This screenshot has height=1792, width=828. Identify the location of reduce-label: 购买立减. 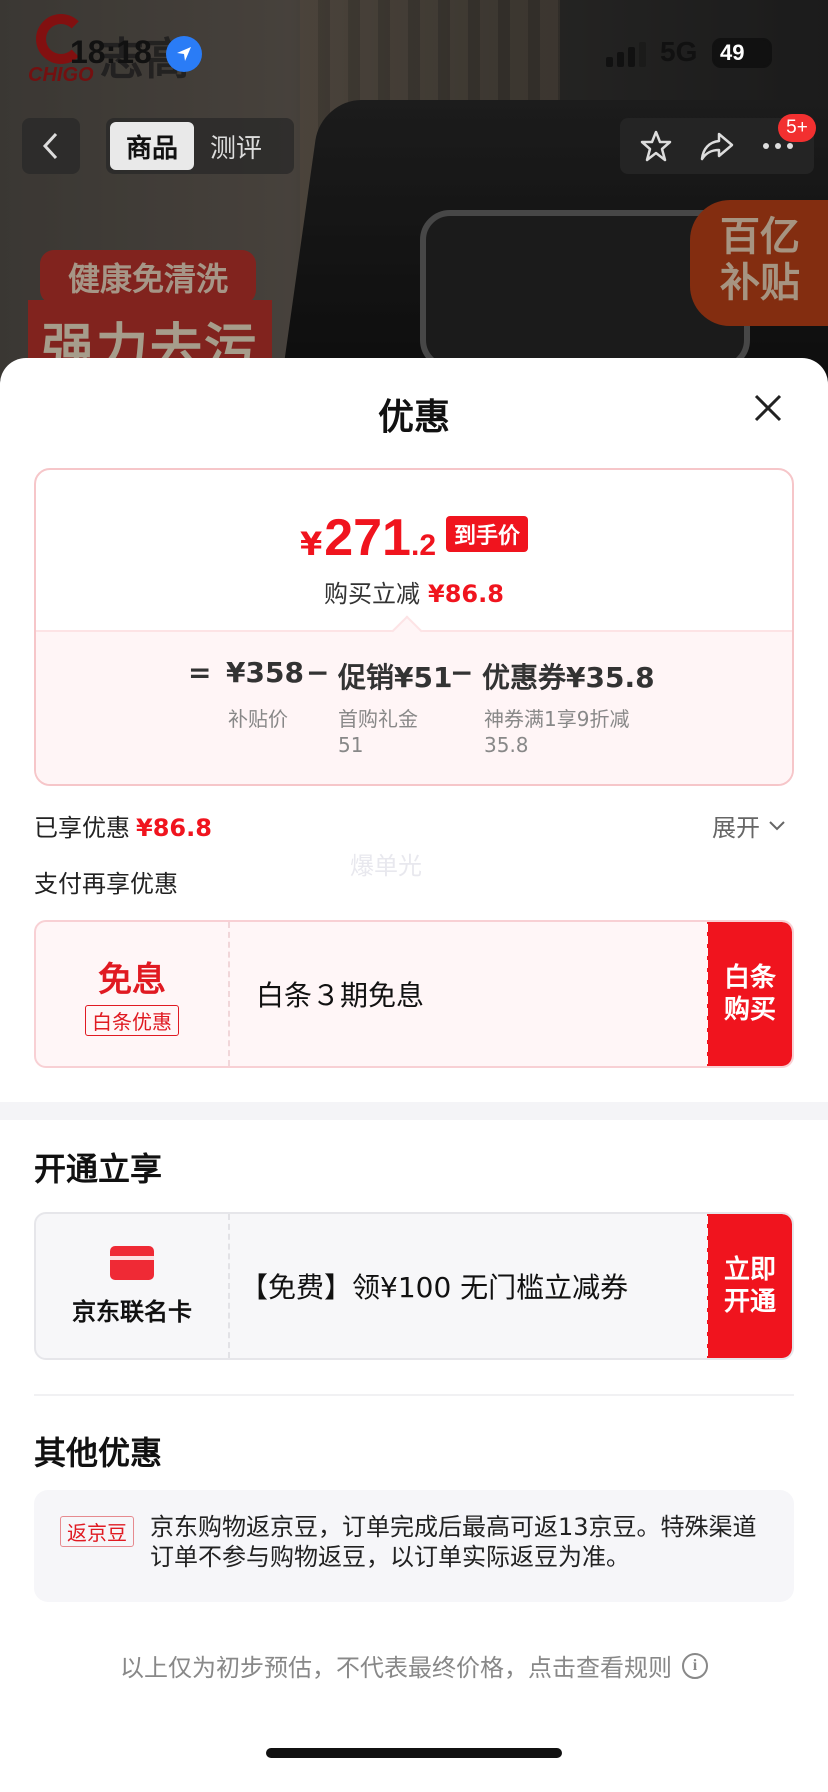
(372, 594).